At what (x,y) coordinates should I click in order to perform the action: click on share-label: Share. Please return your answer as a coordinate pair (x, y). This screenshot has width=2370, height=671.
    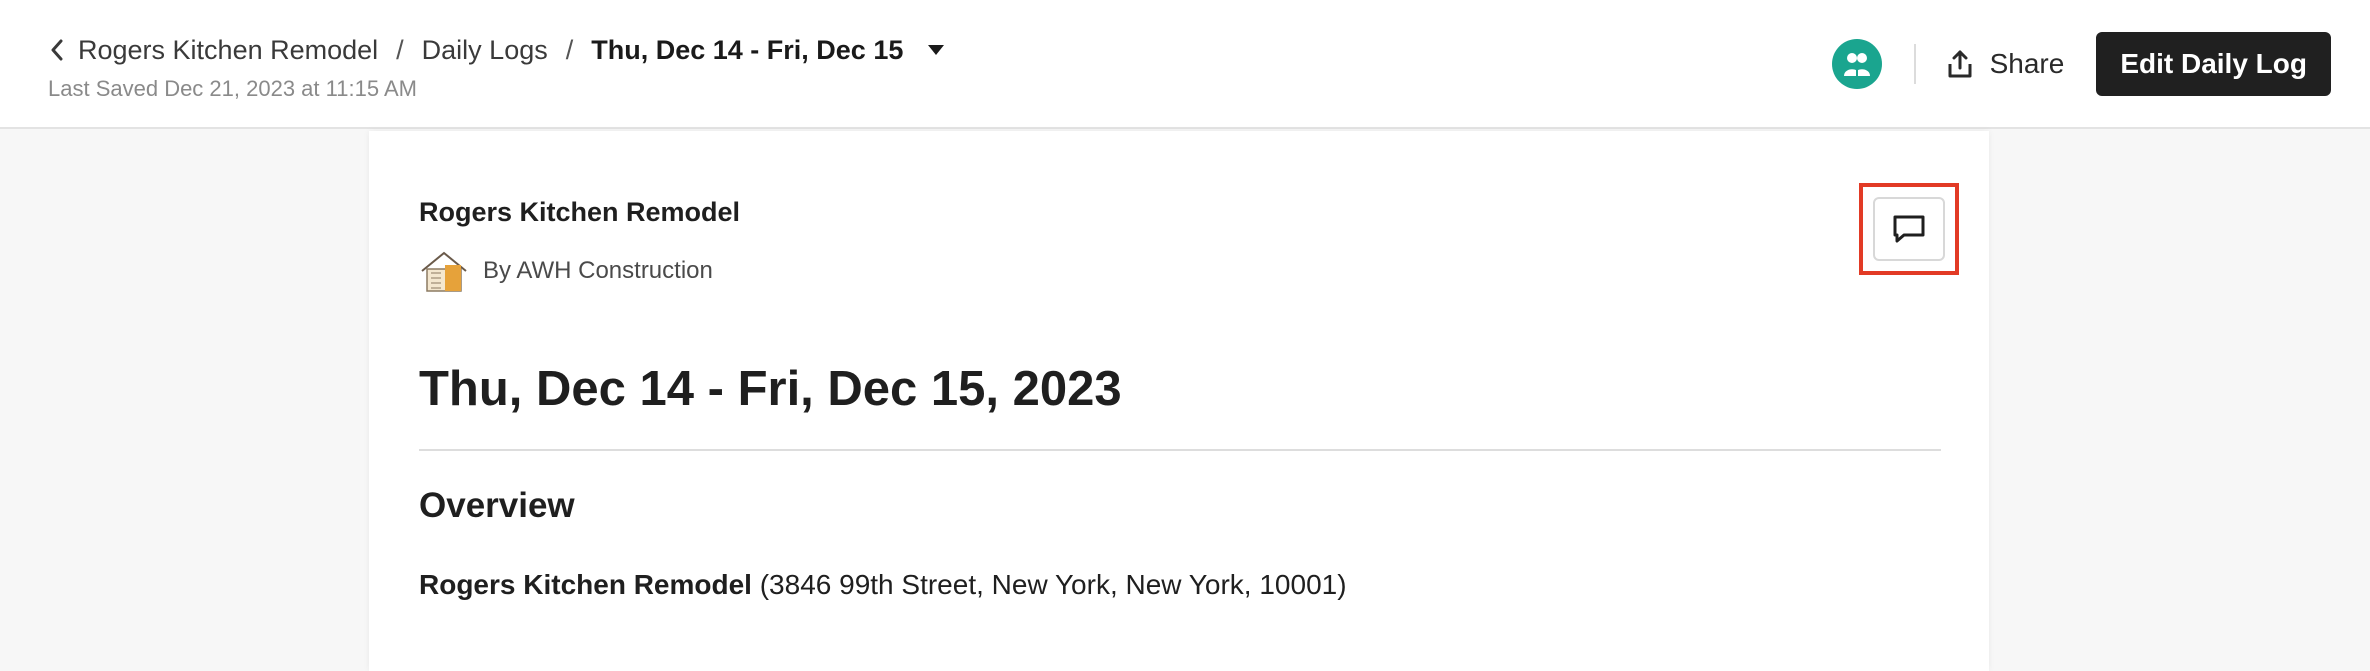
    Looking at the image, I should click on (2027, 63).